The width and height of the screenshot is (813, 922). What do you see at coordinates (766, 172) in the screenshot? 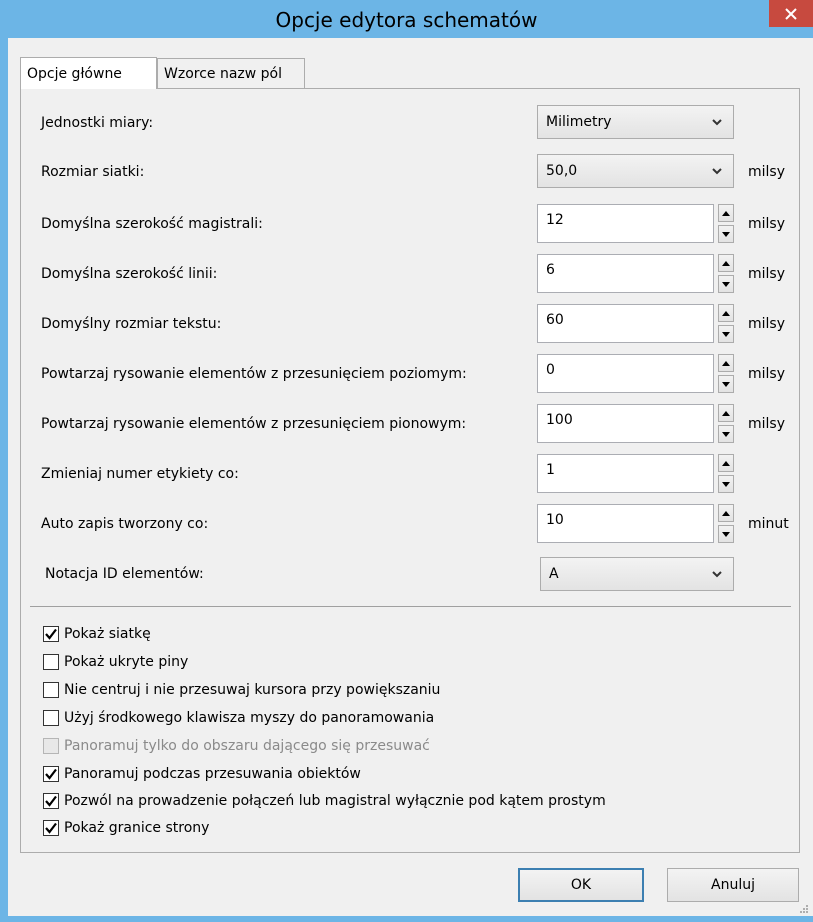
I see `grid-size-unit: milsy` at bounding box center [766, 172].